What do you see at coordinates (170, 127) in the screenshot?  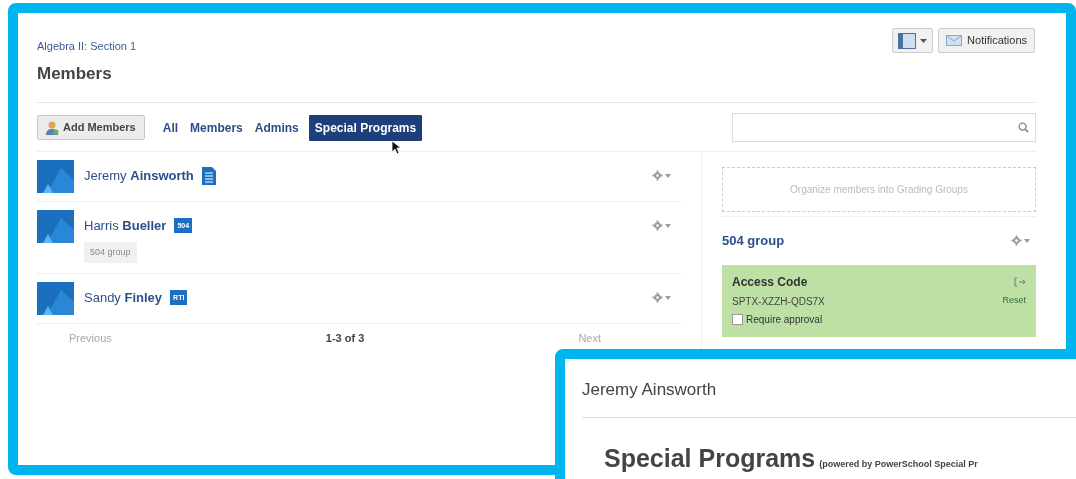 I see `filter-tab: All` at bounding box center [170, 127].